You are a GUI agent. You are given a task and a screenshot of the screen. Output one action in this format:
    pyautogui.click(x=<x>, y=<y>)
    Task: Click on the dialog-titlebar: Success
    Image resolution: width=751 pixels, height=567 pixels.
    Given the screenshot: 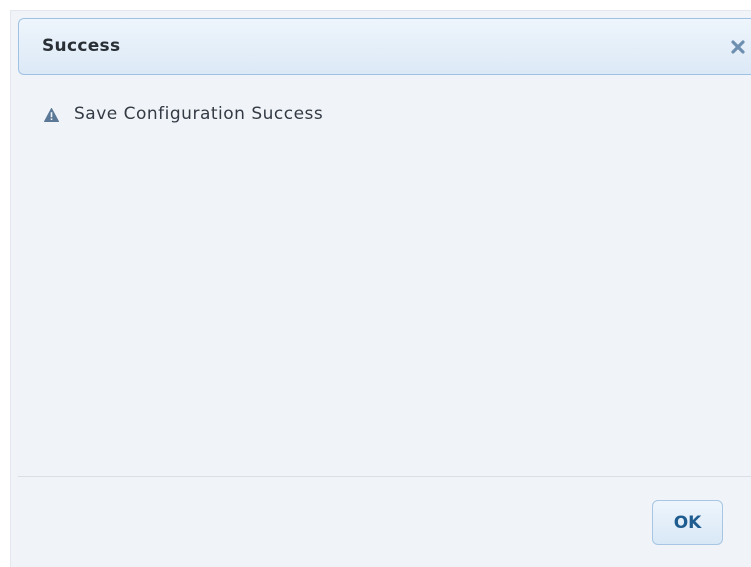 What is the action you would take?
    pyautogui.click(x=384, y=46)
    